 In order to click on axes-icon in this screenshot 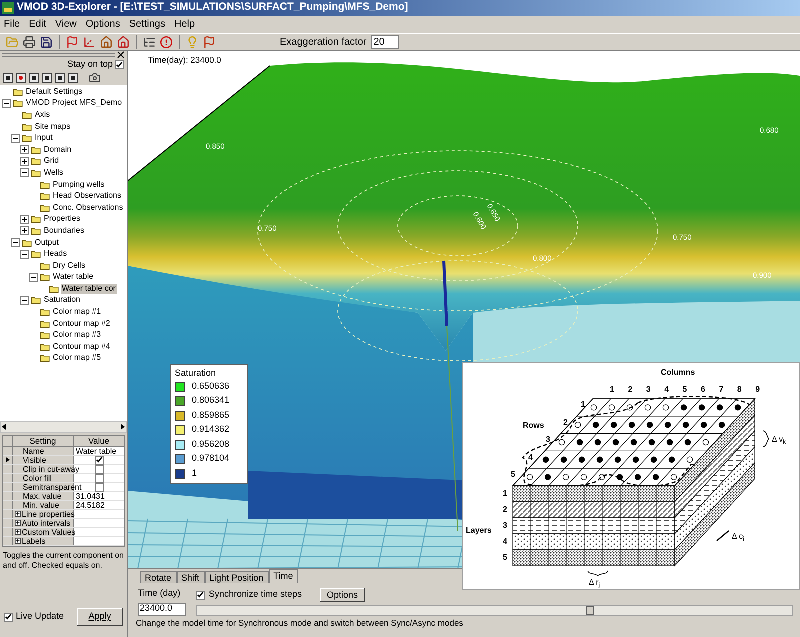, I will do `click(89, 42)`.